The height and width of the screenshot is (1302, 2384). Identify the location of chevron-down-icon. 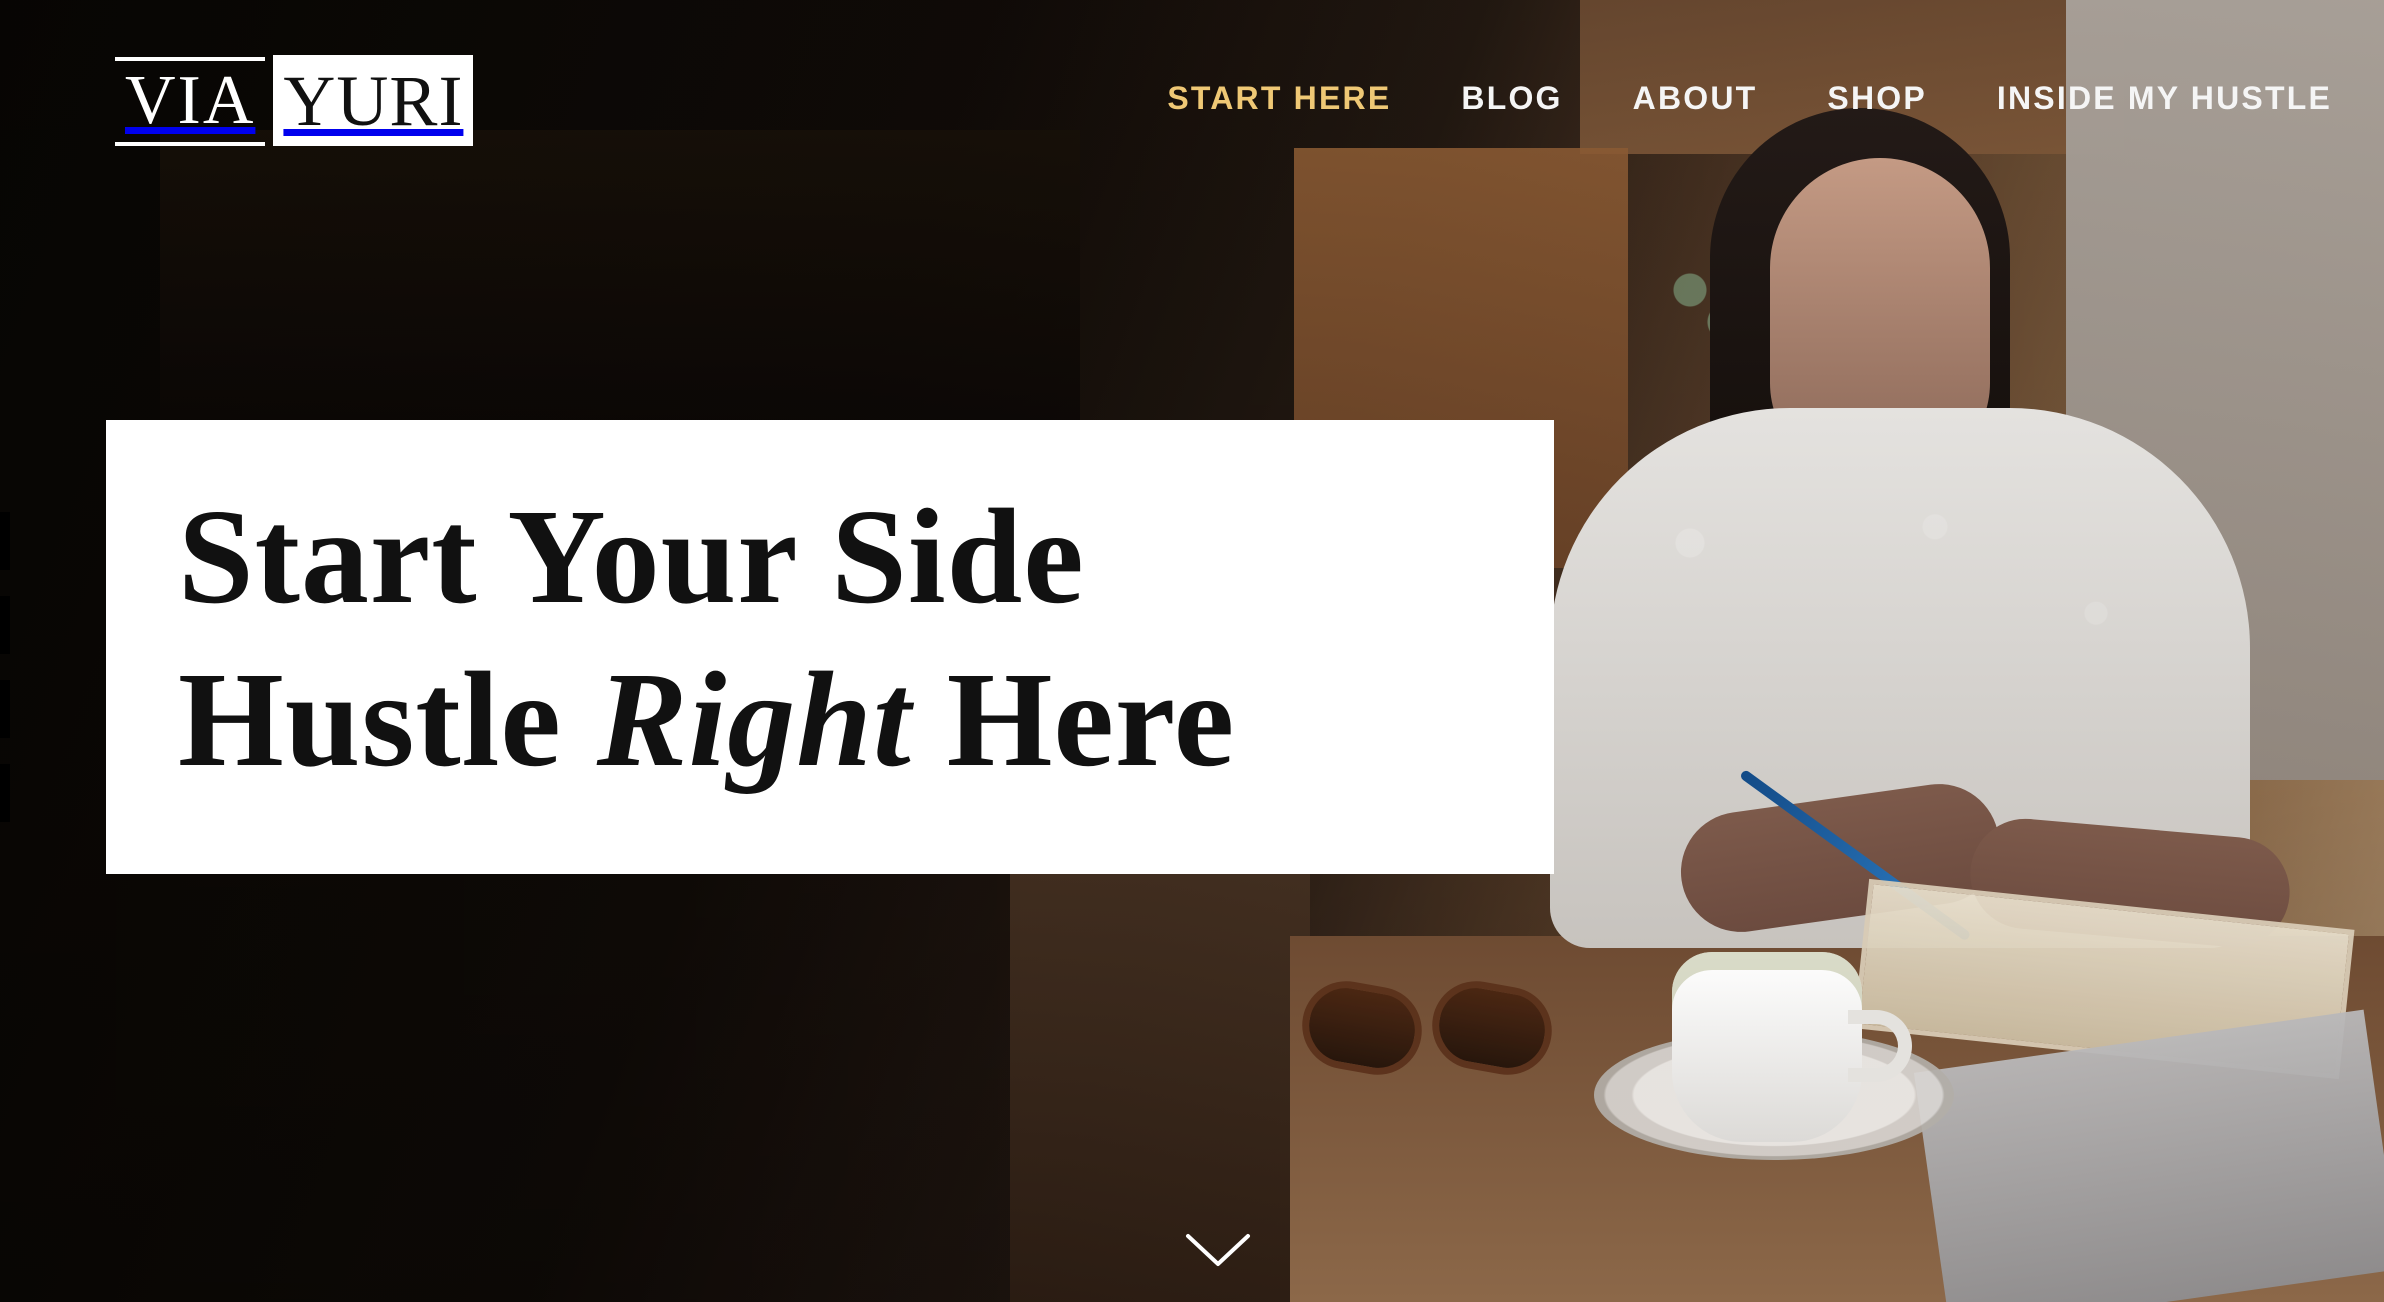
(1218, 1250).